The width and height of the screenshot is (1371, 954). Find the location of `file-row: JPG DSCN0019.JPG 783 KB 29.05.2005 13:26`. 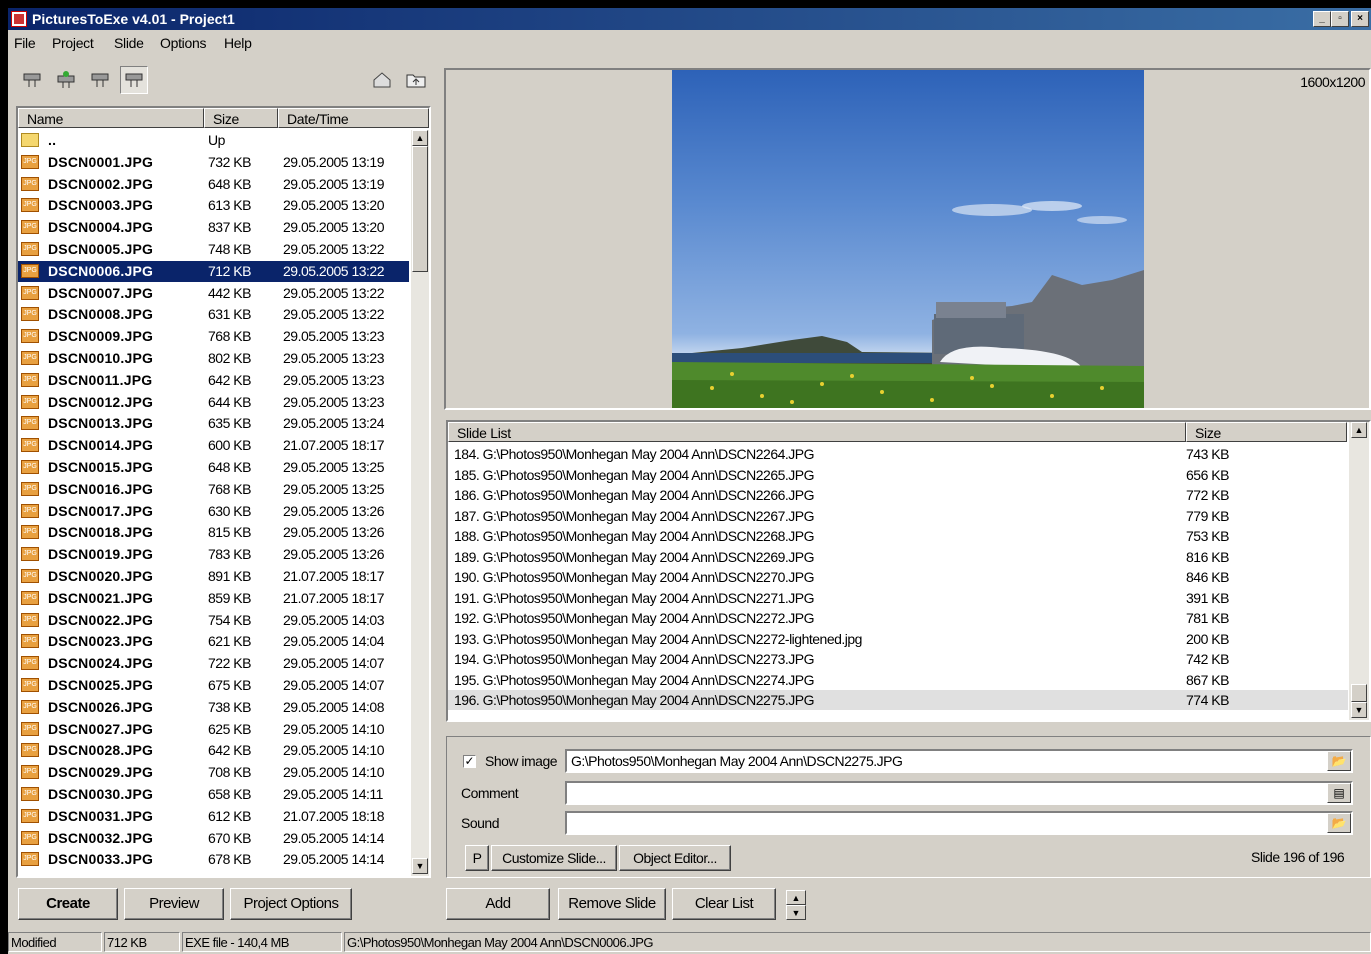

file-row: JPG DSCN0019.JPG 783 KB 29.05.2005 13:26 is located at coordinates (213, 554).